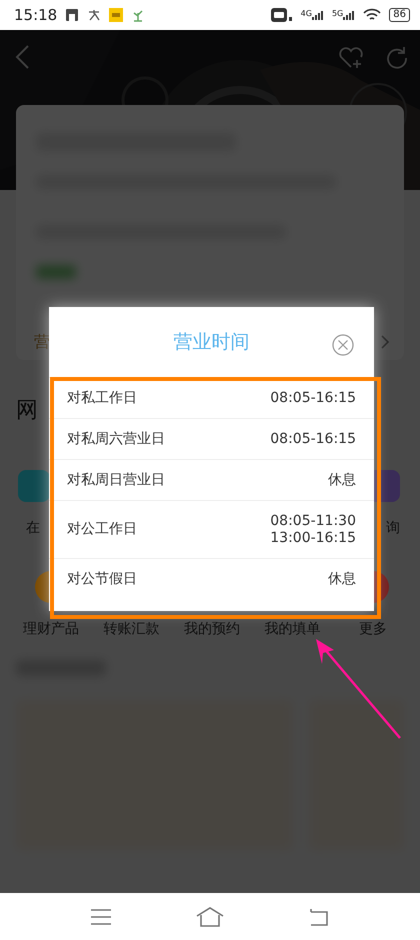  I want to click on home-icon, so click(209, 916).